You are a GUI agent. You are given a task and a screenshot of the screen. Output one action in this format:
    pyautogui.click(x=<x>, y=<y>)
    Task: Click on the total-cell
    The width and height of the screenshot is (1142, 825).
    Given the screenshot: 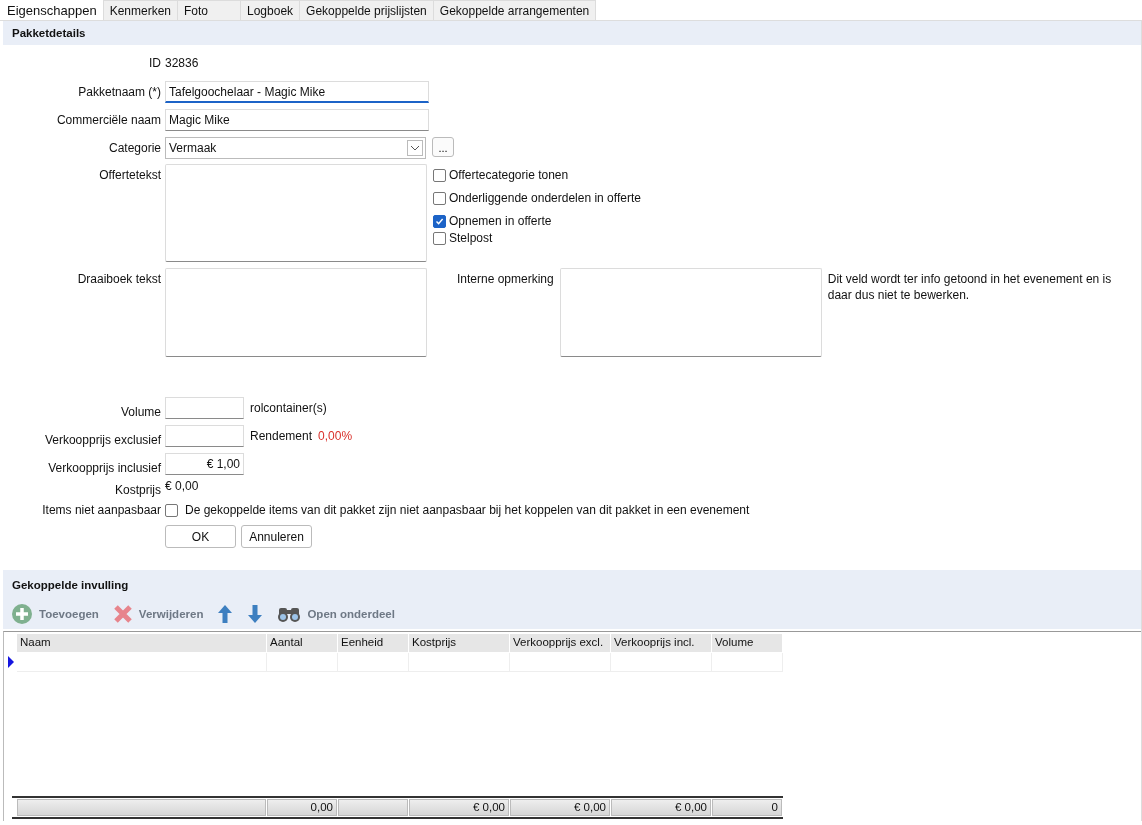 What is the action you would take?
    pyautogui.click(x=373, y=807)
    